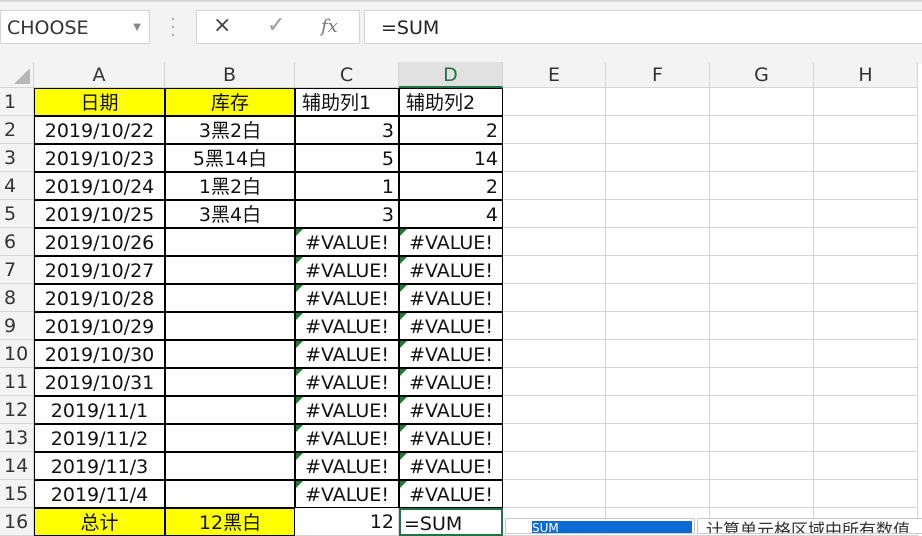  Describe the element at coordinates (137, 28) in the screenshot. I see `chevron-down-icon: ▼` at that location.